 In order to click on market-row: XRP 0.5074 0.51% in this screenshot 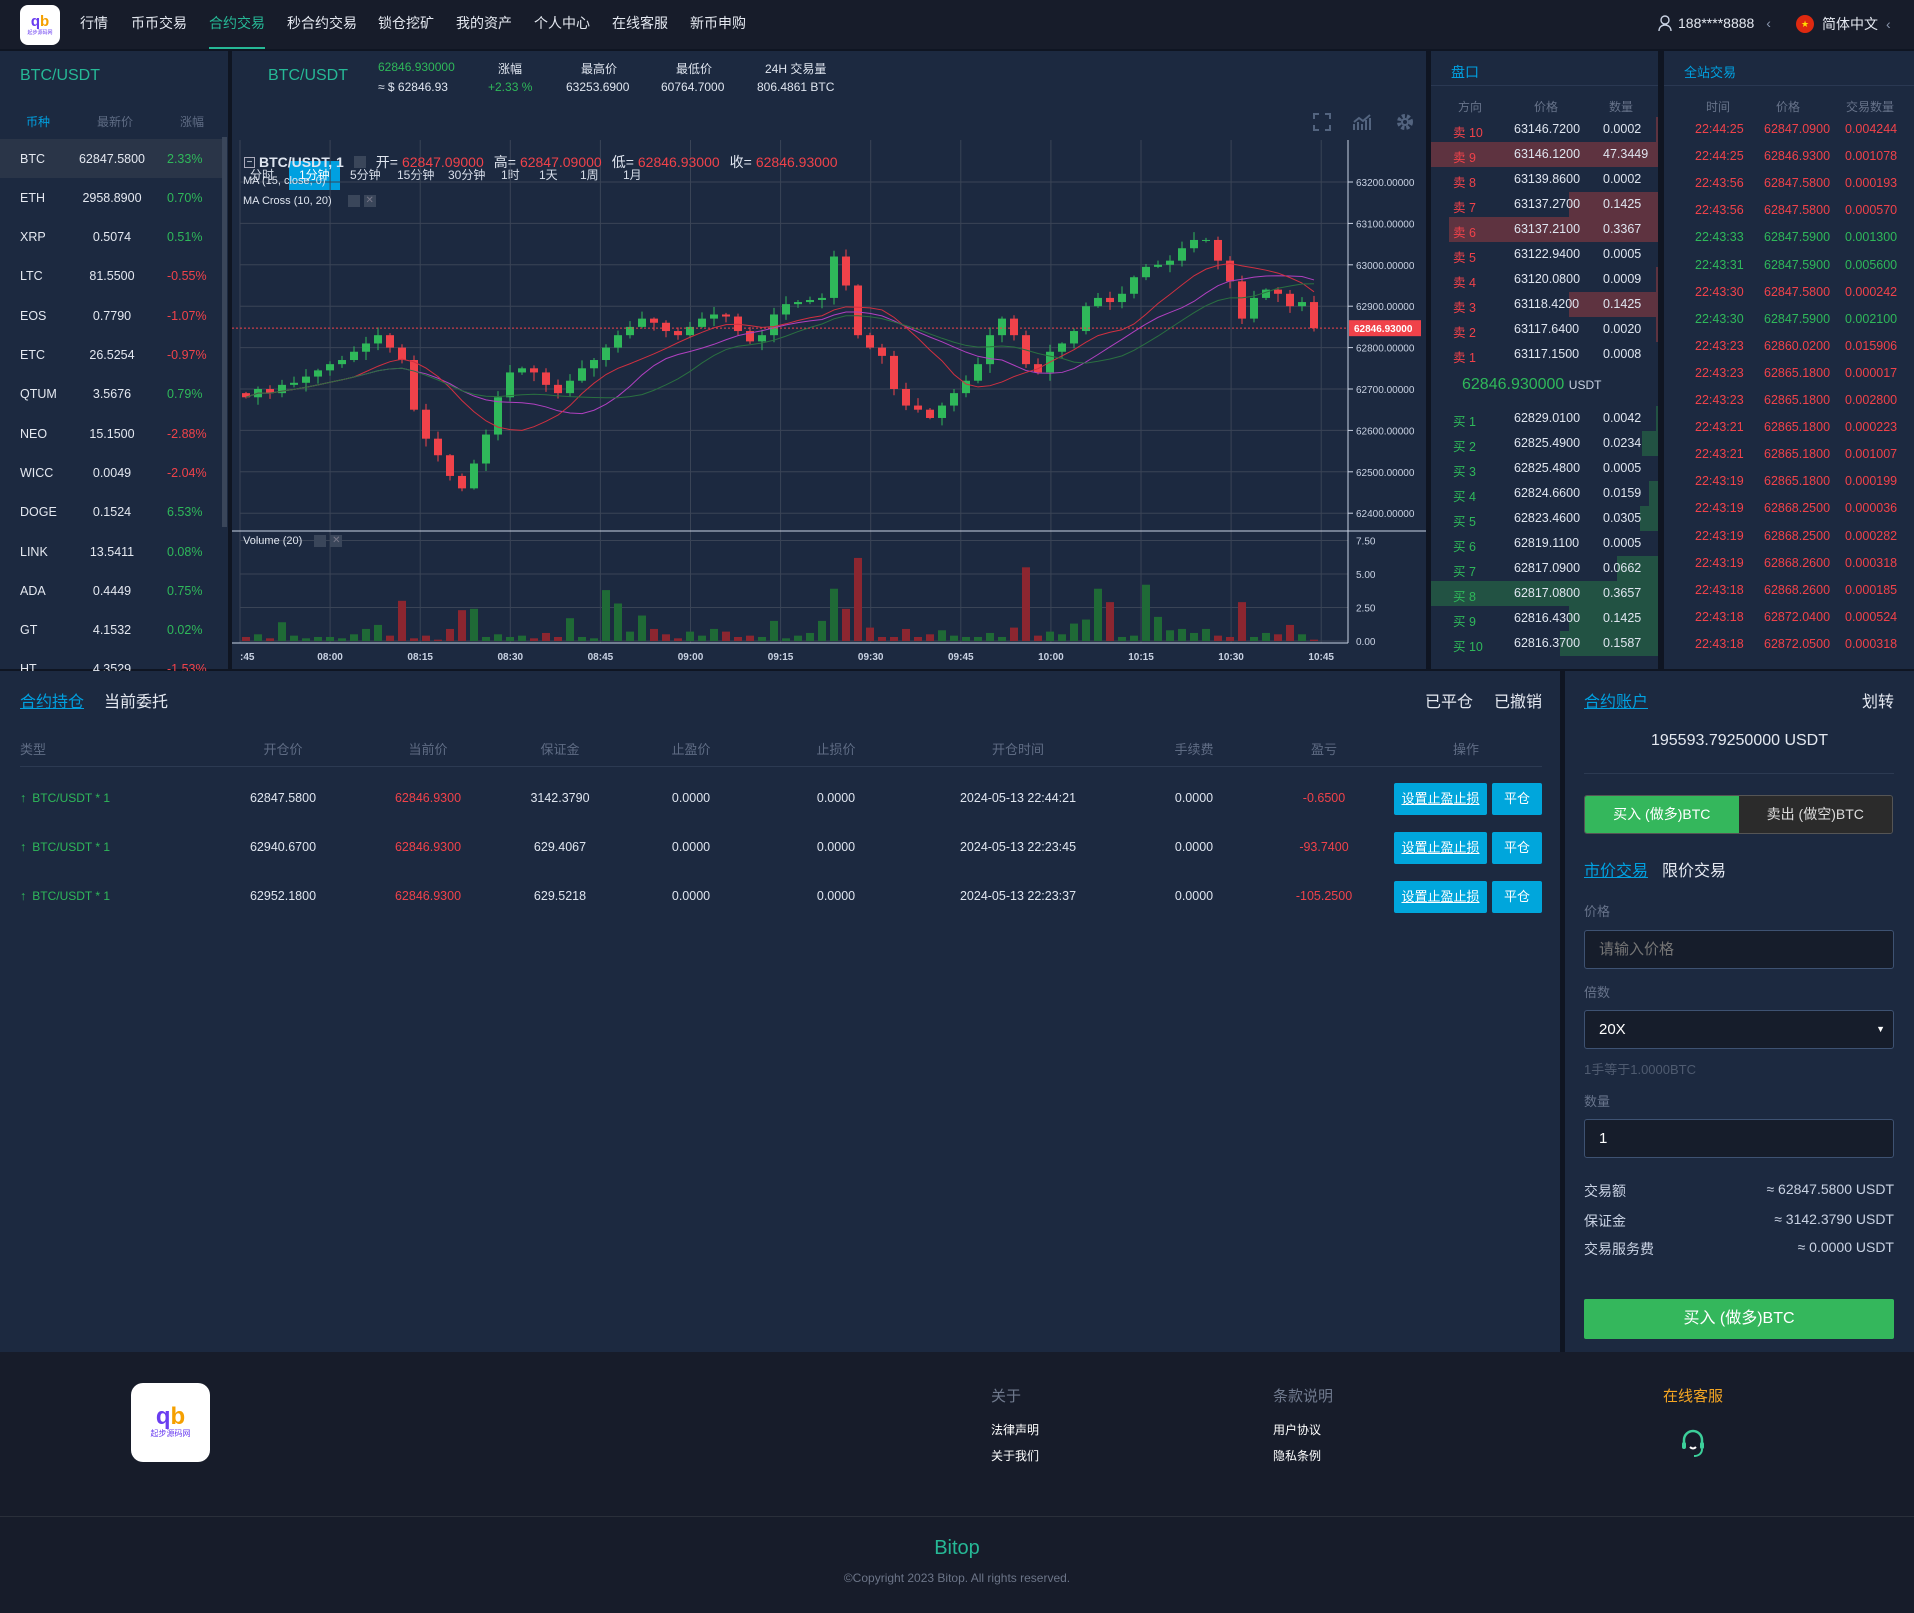, I will do `click(111, 237)`.